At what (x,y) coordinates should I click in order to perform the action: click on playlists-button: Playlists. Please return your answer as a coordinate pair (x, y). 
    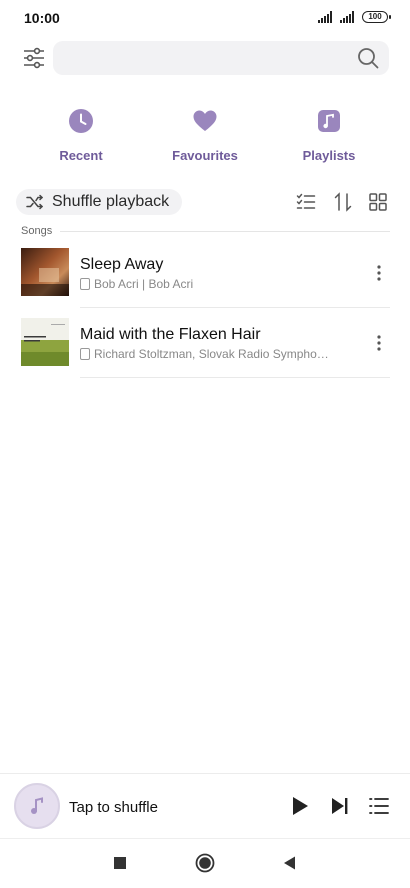
    Looking at the image, I should click on (329, 135).